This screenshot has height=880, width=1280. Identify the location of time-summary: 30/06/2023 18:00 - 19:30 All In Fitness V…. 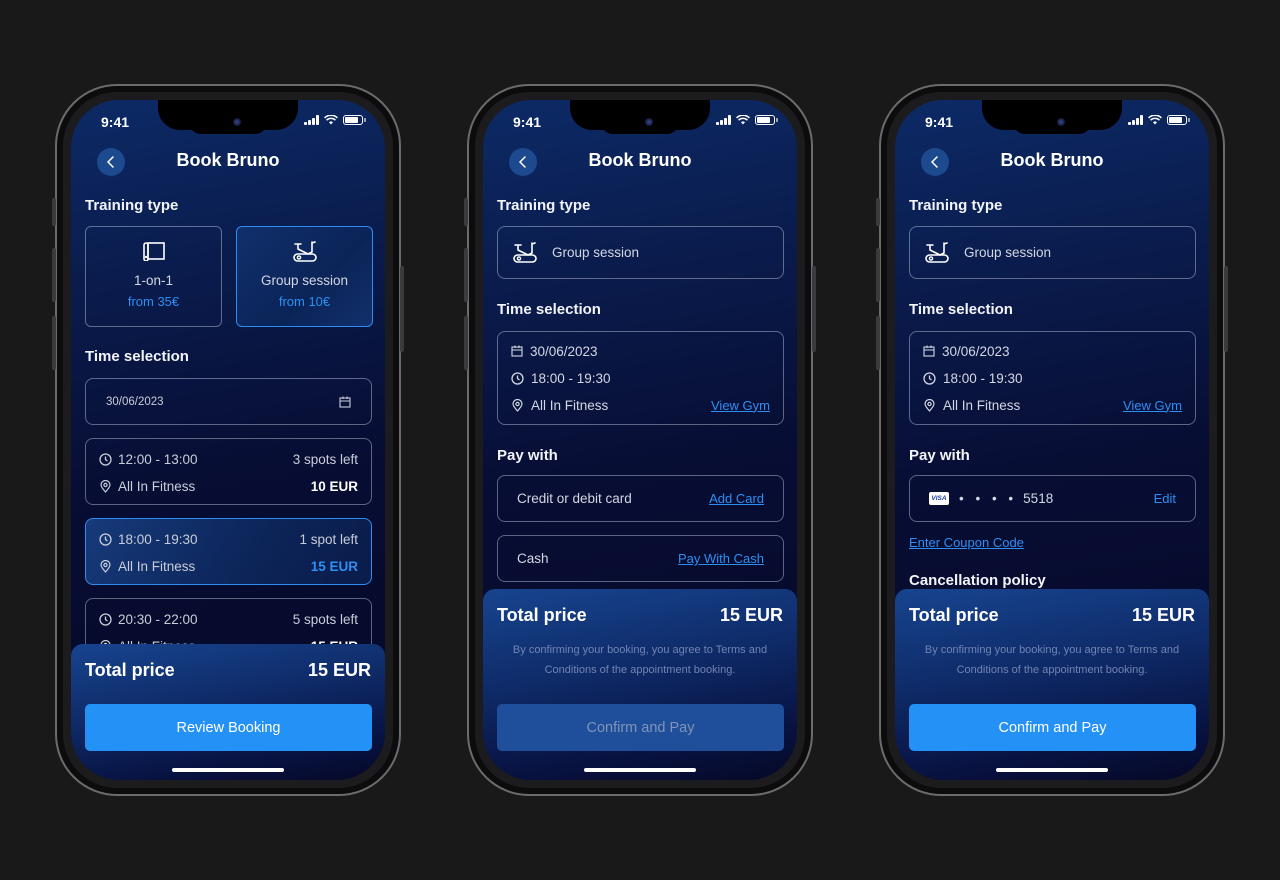
(1052, 378).